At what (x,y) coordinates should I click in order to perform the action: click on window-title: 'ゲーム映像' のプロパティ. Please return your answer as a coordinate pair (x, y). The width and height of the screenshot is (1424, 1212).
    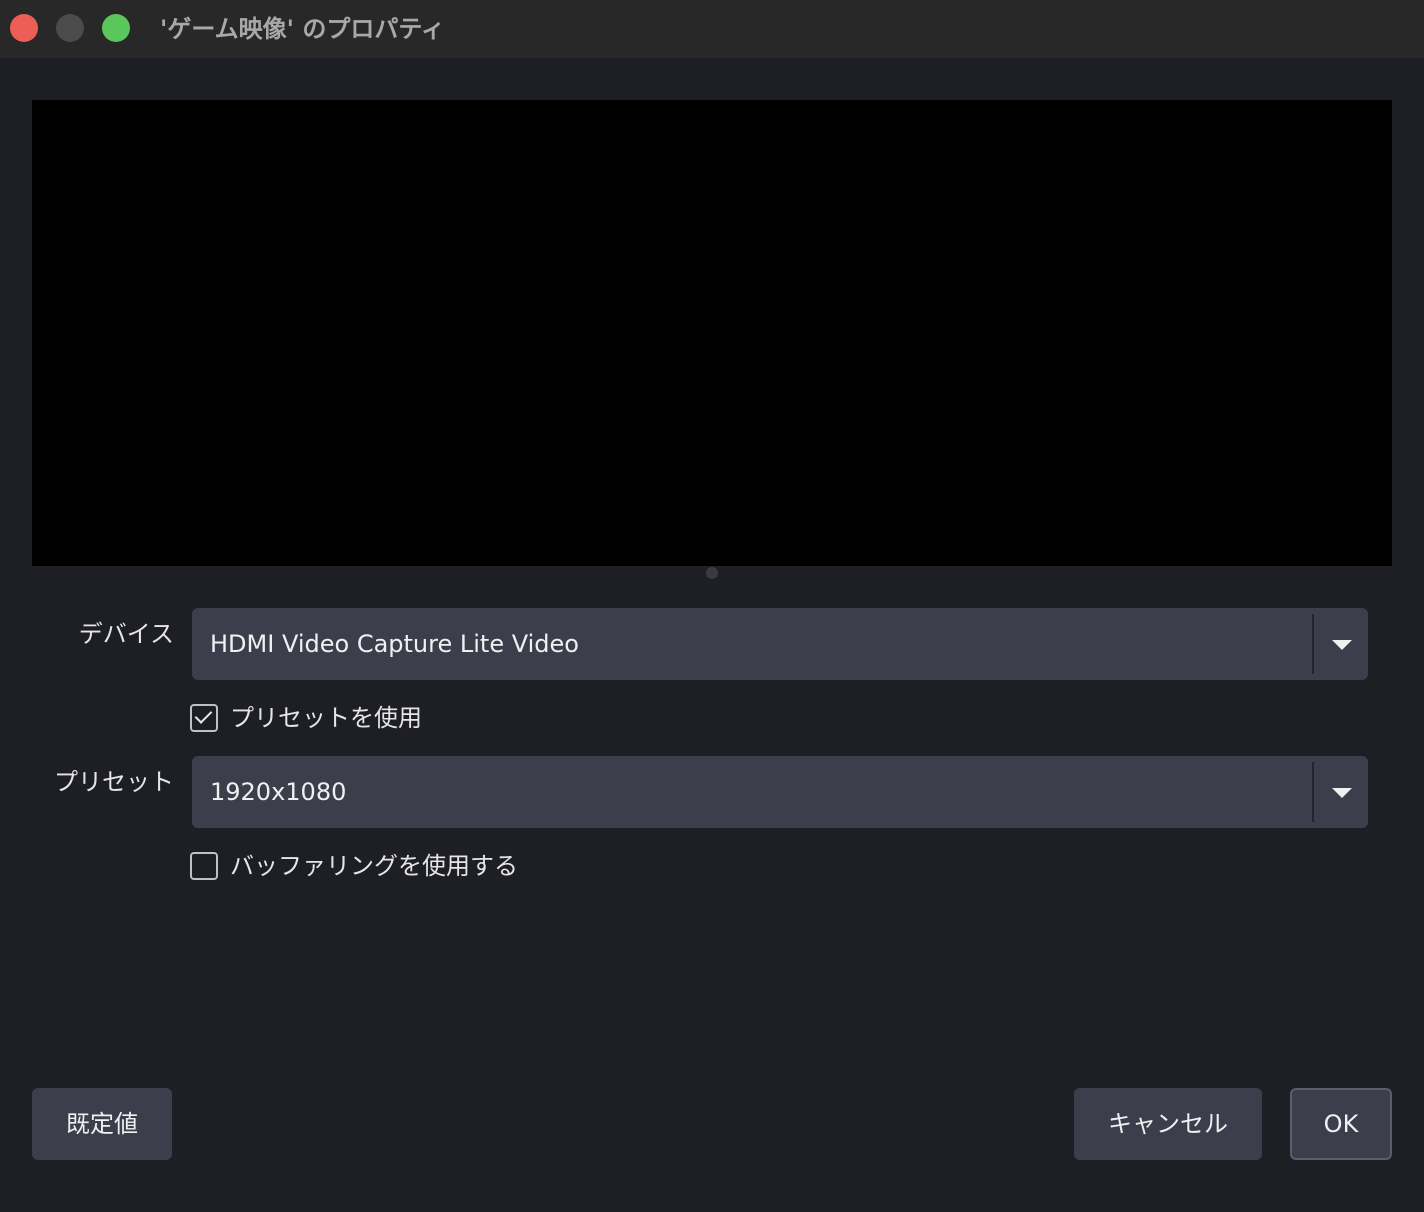
    Looking at the image, I should click on (302, 29).